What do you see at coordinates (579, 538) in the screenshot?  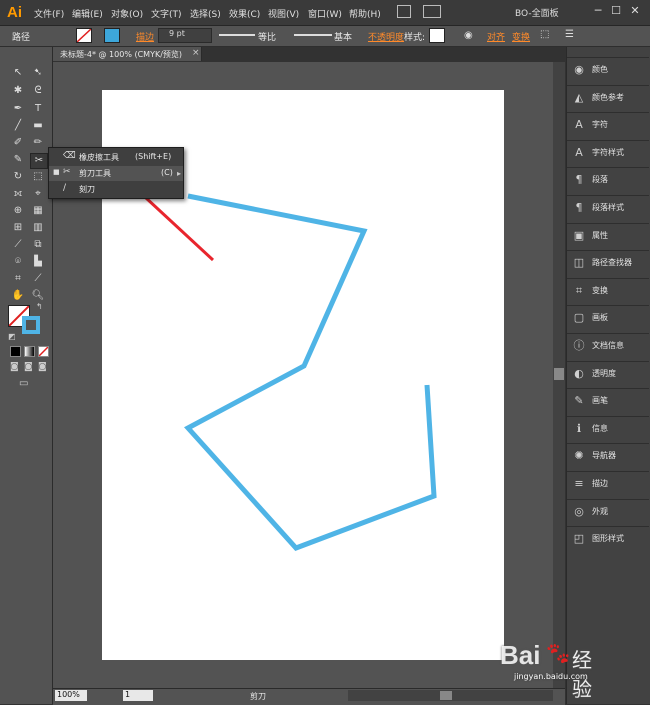 I see `graphic-styles-icon: ◰` at bounding box center [579, 538].